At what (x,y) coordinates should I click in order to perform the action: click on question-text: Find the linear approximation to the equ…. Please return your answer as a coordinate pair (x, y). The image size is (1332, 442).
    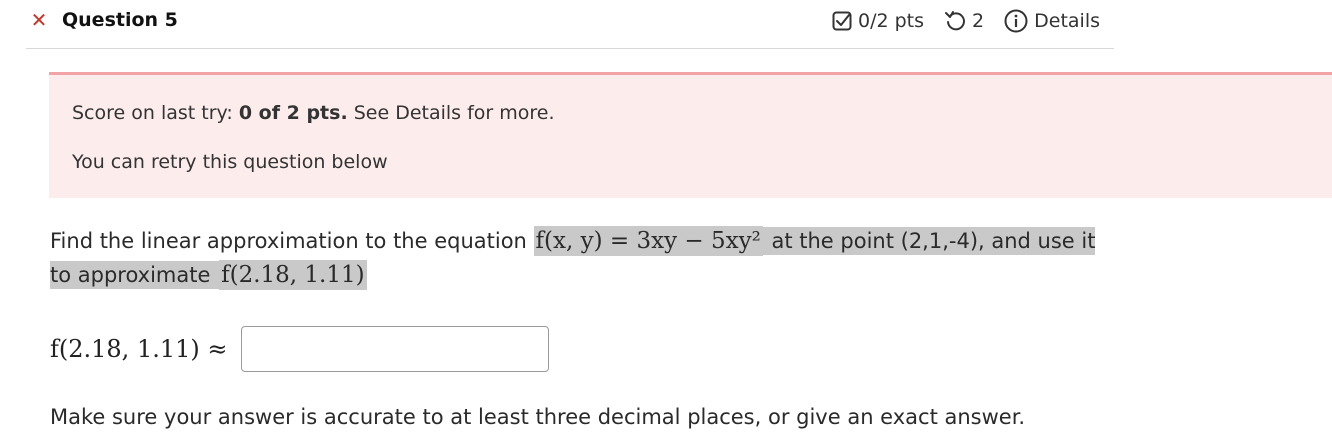
    Looking at the image, I should click on (580, 258).